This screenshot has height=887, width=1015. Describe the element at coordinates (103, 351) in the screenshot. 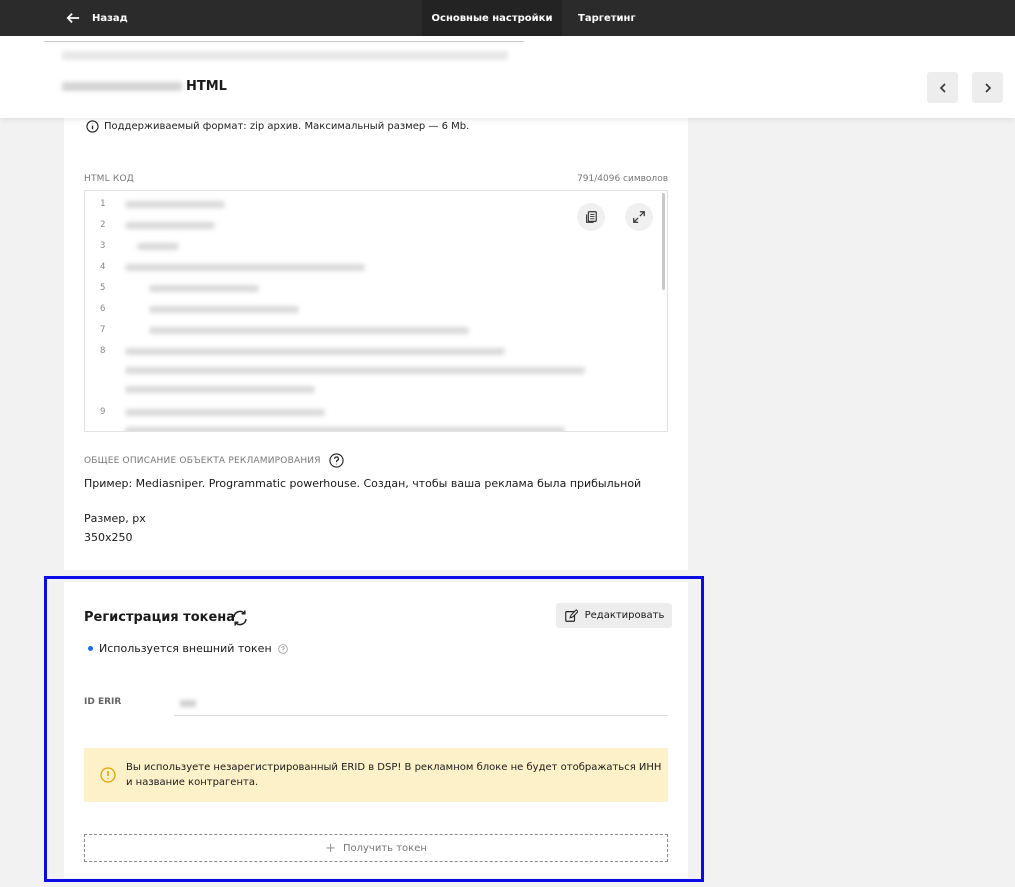

I see `line-number: 8` at that location.